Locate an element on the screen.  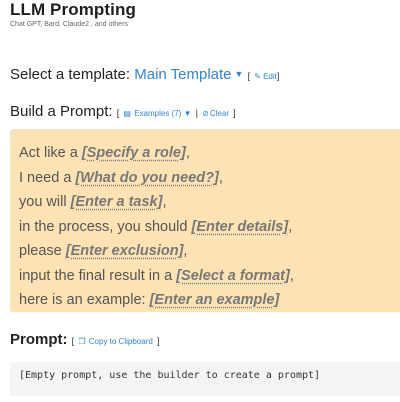
clear-label: Clear is located at coordinates (219, 113).